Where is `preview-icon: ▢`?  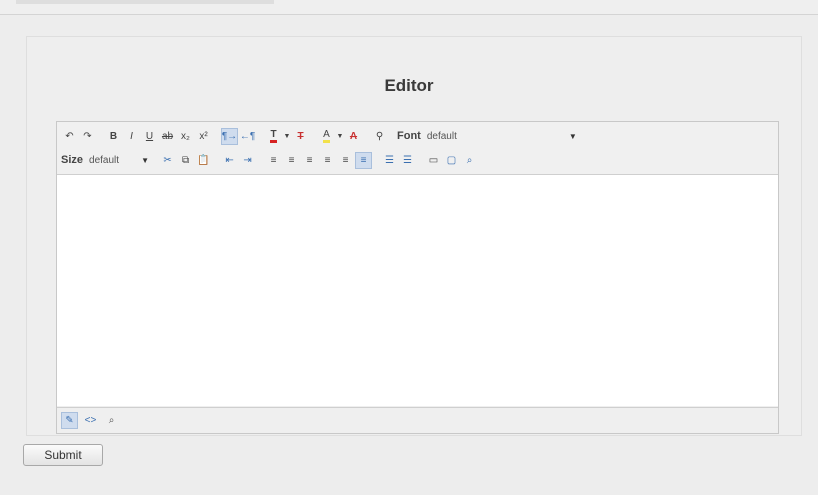 preview-icon: ▢ is located at coordinates (451, 160).